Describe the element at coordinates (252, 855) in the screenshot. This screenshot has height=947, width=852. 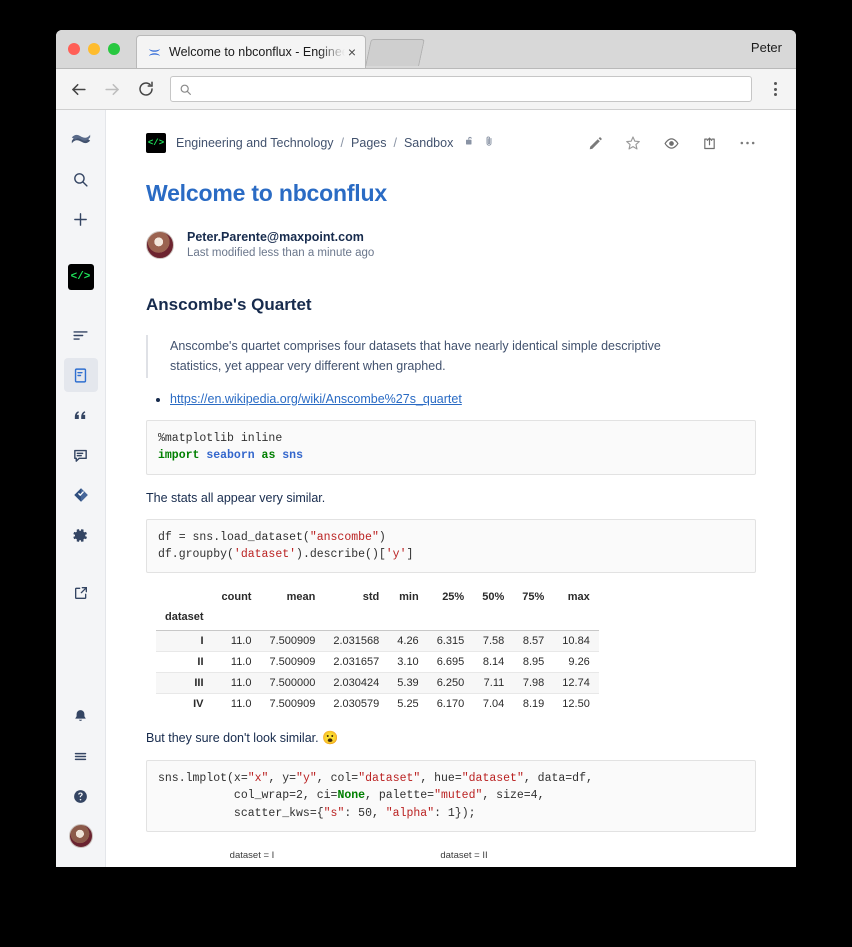
I see `plot-title: dataset = I` at that location.